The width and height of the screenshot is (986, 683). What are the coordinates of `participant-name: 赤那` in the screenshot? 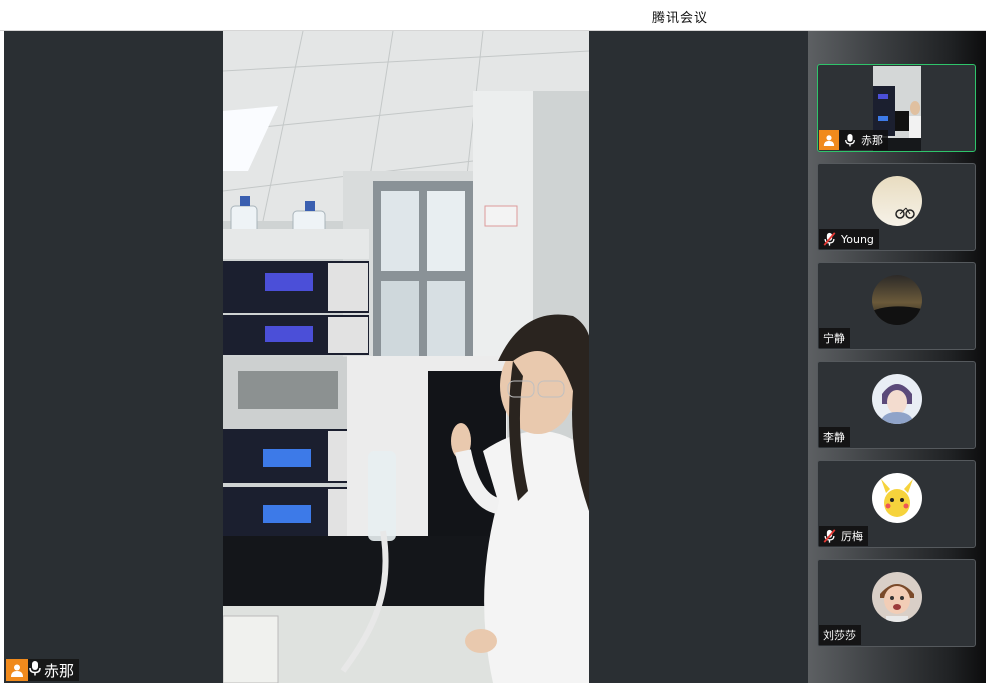 It's located at (872, 140).